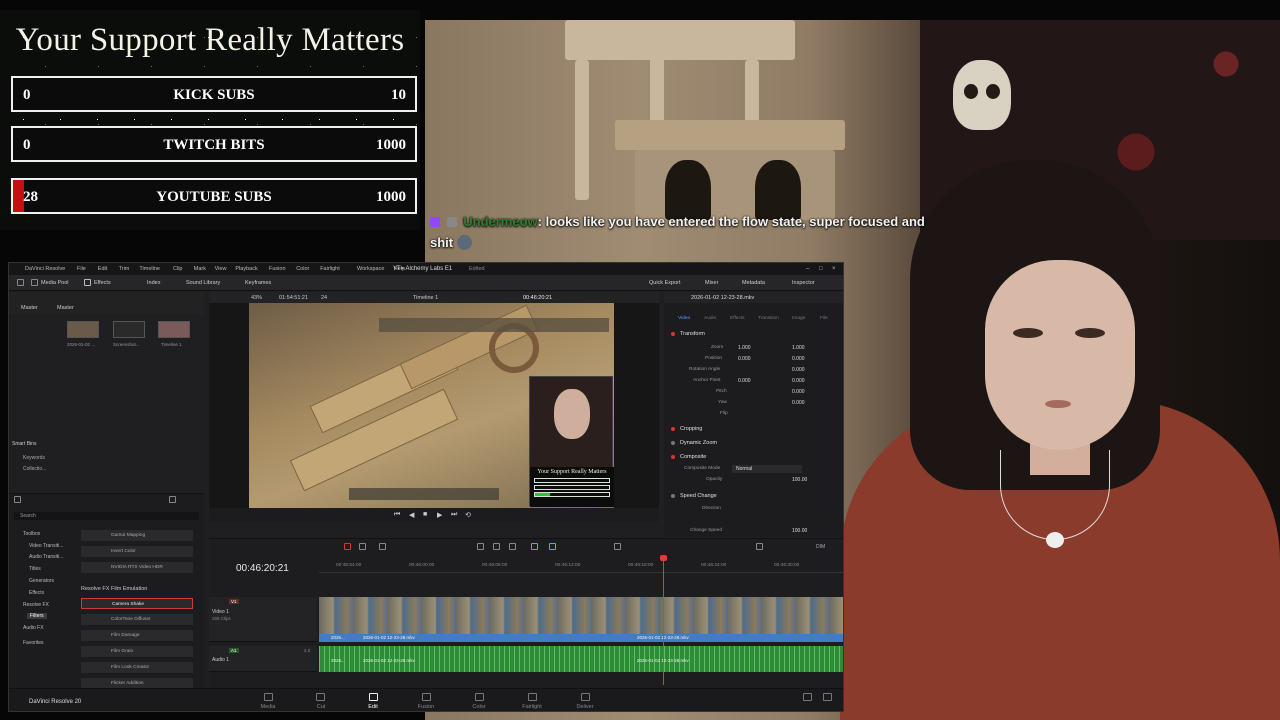  What do you see at coordinates (137, 667) in the screenshot?
I see `effect-item: Film Look Creator` at bounding box center [137, 667].